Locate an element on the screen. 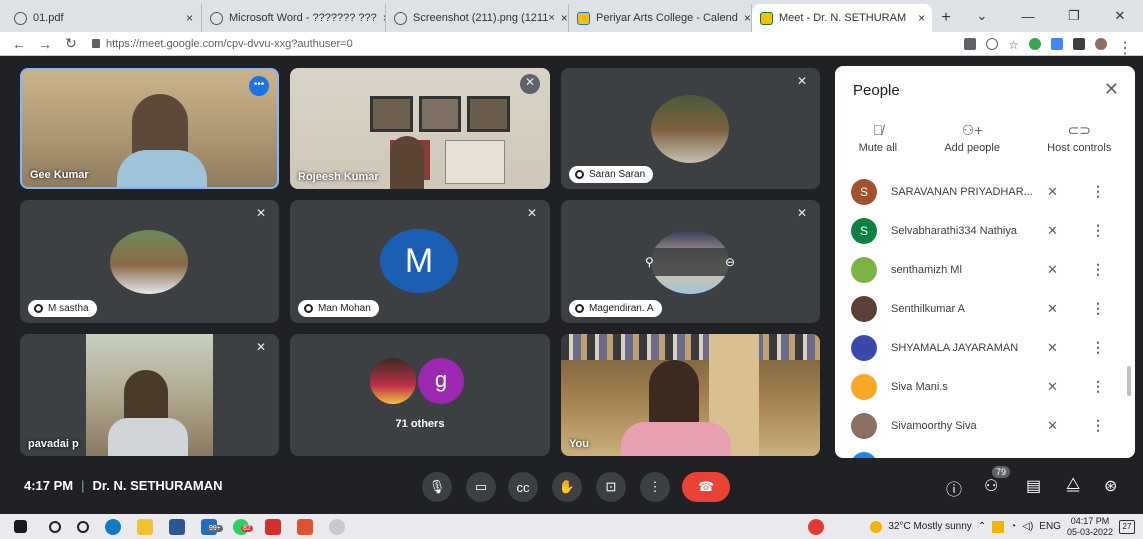 The height and width of the screenshot is (539, 1143). end-call-button: ☎ is located at coordinates (706, 487).